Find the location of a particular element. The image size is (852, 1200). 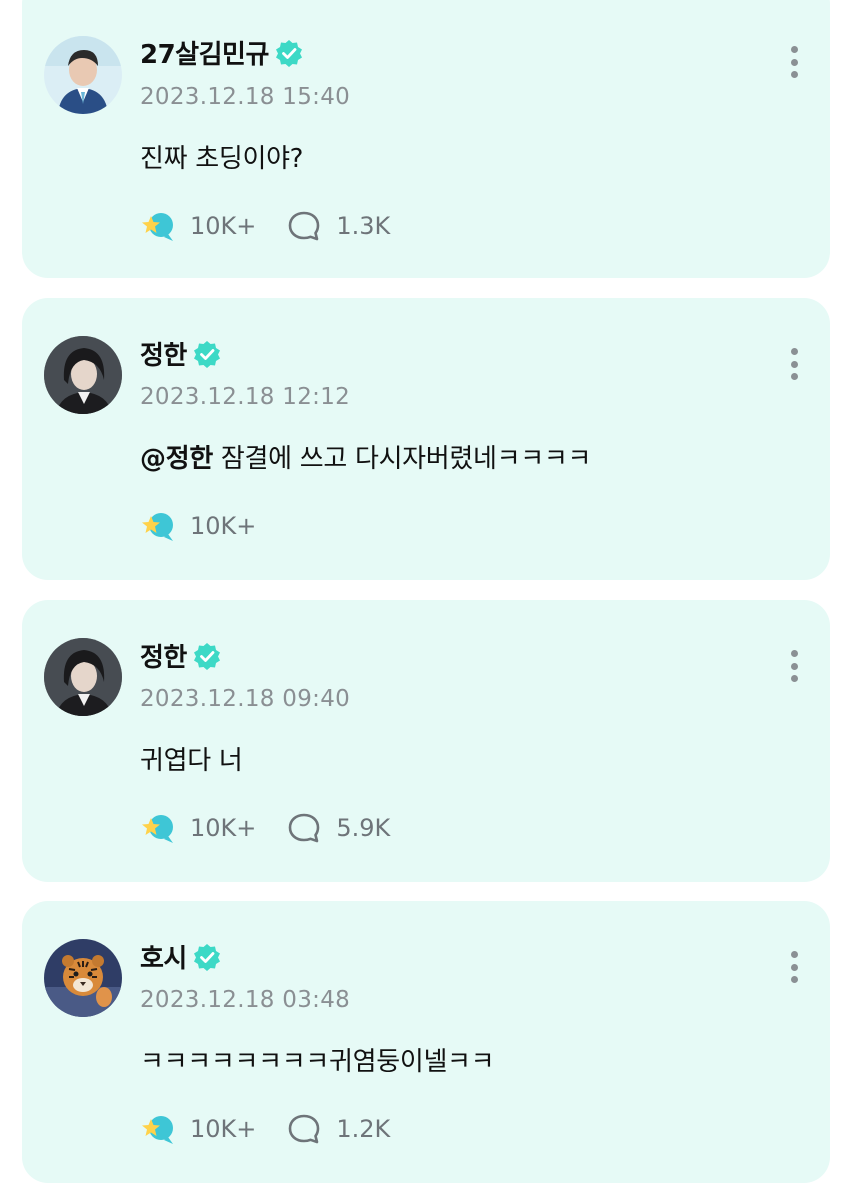

comment-button: 5.9K is located at coordinates (338, 828).